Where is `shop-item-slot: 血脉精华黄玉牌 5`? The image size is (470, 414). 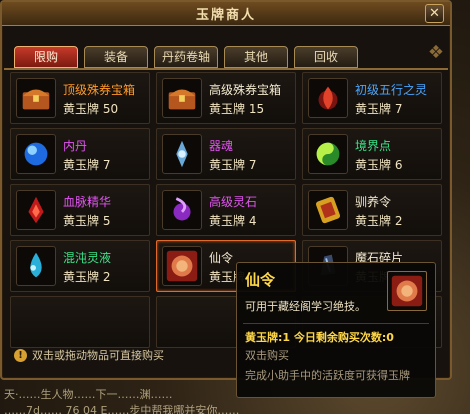
shop-item-slot: 血脉精华黄玉牌 5 is located at coordinates (80, 210).